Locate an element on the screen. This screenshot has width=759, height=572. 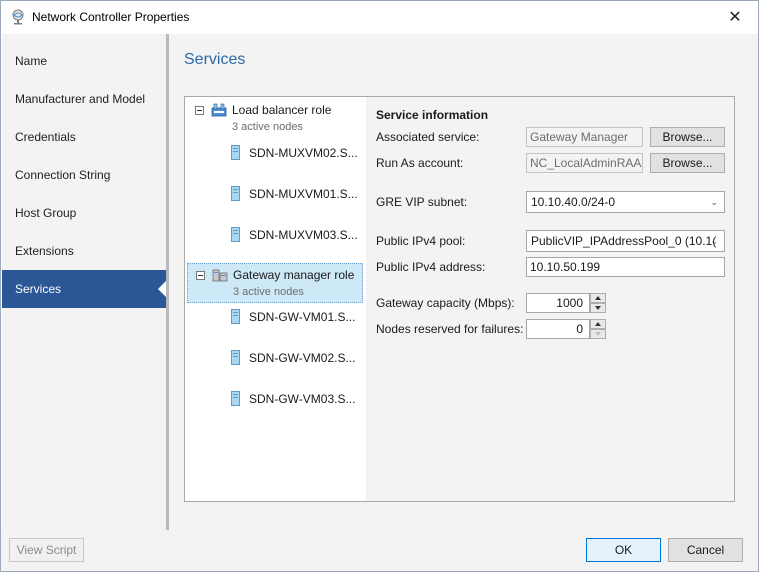
gateway-capacity-spinner is located at coordinates (598, 303).